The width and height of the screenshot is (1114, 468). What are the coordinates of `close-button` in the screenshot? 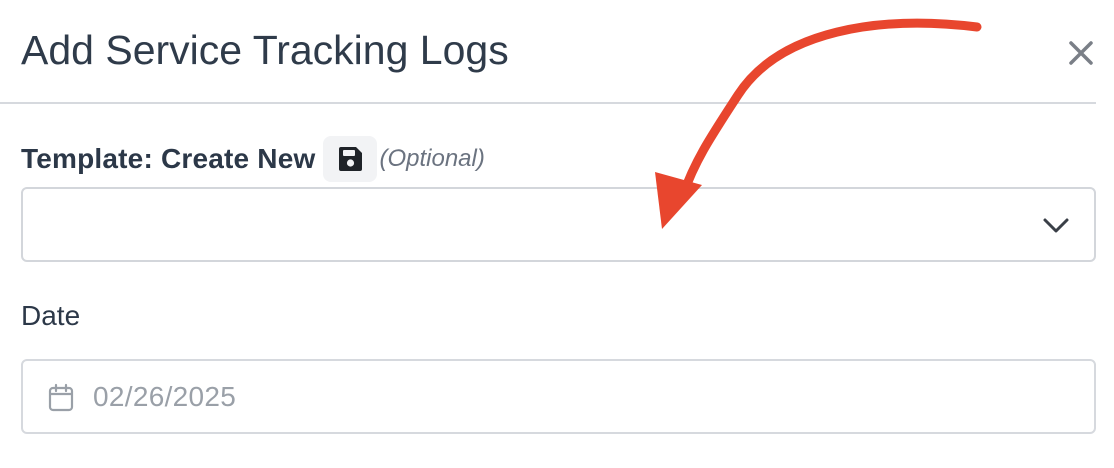 It's located at (1081, 53).